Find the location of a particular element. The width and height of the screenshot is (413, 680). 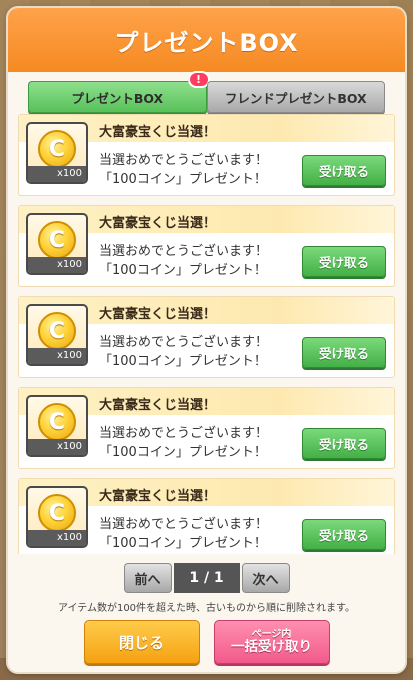

dialog-footer: 閉じる ページ内 一括受け取り is located at coordinates (206, 642).